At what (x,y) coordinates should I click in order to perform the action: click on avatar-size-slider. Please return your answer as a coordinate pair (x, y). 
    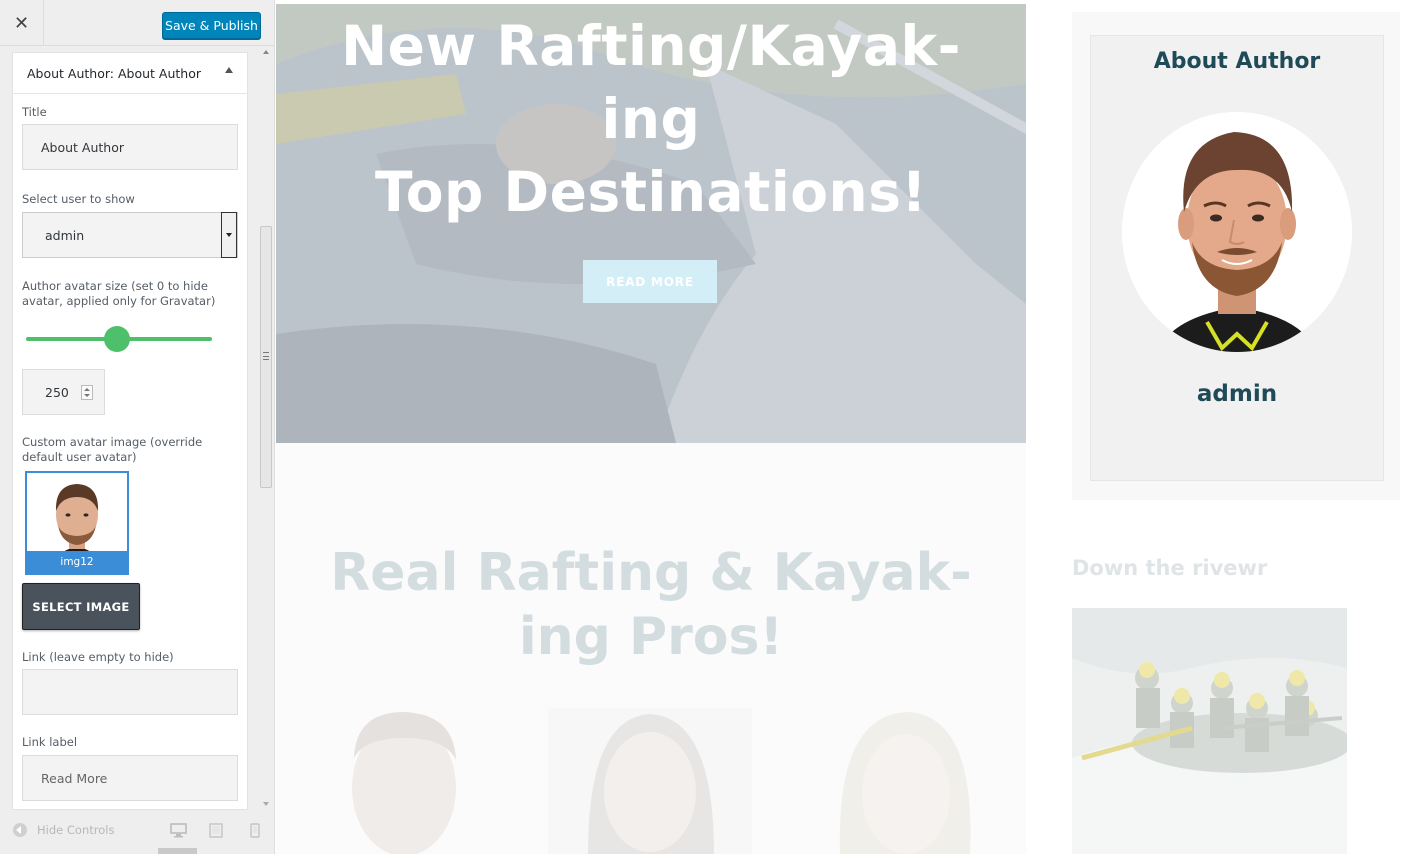
    Looking at the image, I should click on (130, 339).